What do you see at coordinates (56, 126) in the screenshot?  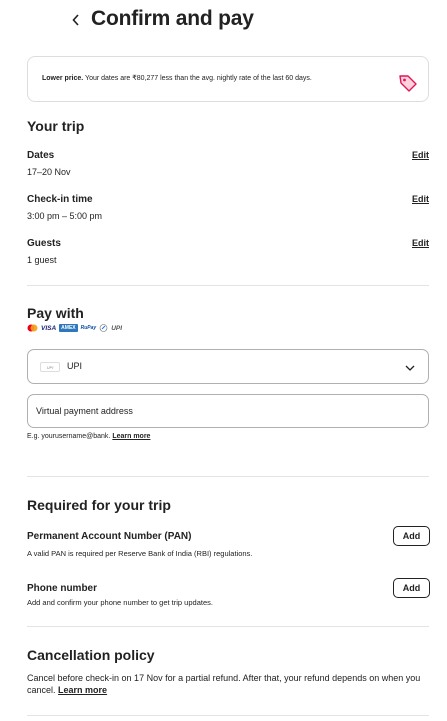 I see `your-trip-heading: Your trip` at bounding box center [56, 126].